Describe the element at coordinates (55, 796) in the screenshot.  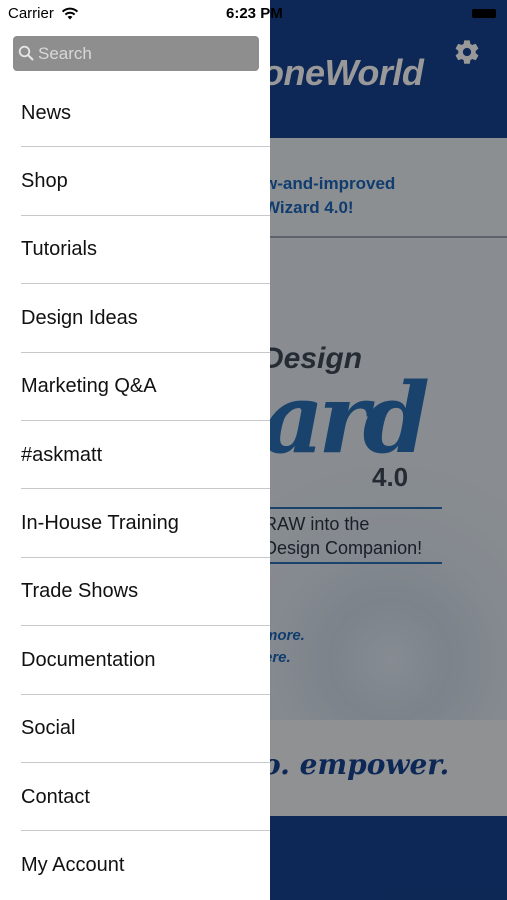
I see `menu-item-label: Contact` at that location.